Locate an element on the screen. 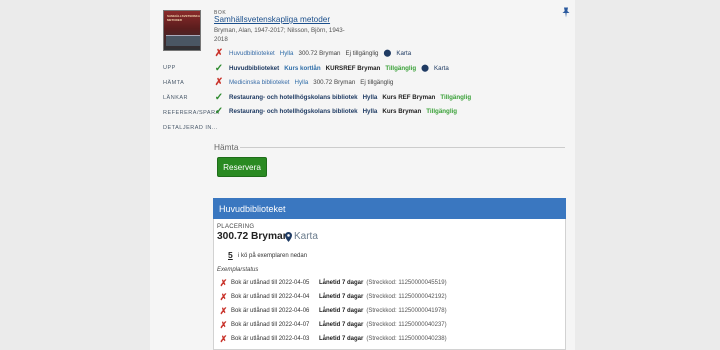 Image resolution: width=720 pixels, height=350 pixels. holding-callnumber: Kurs Bryman is located at coordinates (402, 111).